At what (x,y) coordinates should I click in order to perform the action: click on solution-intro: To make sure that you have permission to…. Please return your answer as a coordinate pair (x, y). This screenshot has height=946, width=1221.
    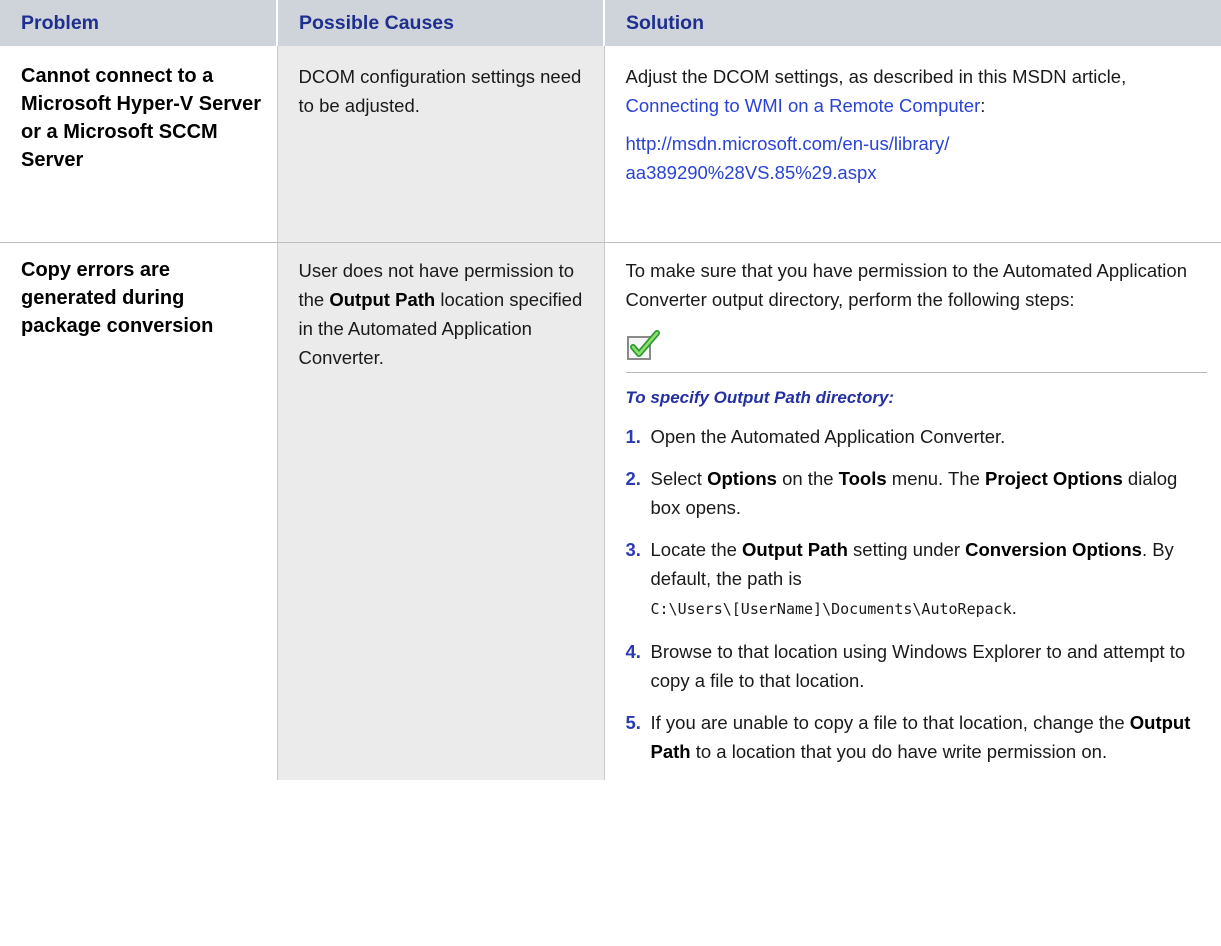
    Looking at the image, I should click on (906, 284).